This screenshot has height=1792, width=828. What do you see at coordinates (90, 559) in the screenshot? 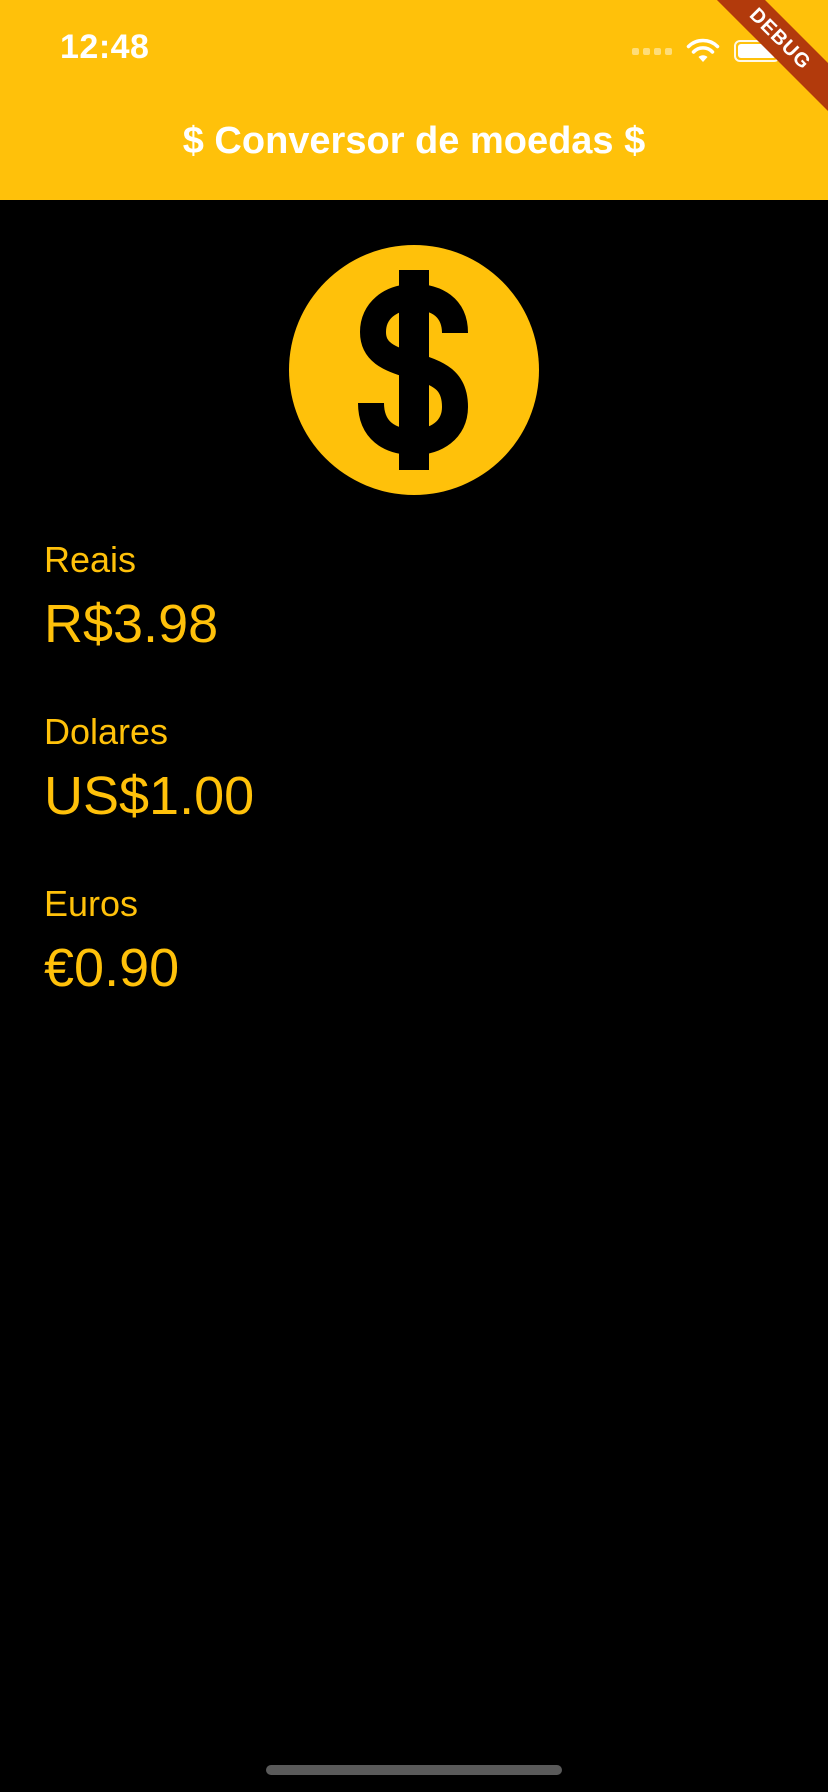
I see `currency-label: Reais` at bounding box center [90, 559].